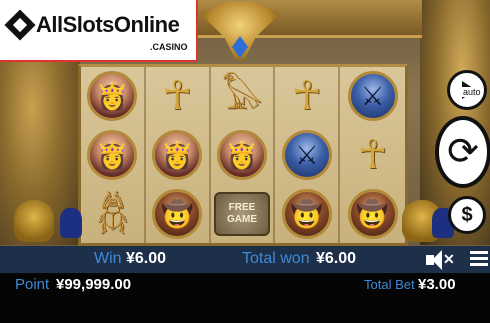 Image resolution: width=490 pixels, height=323 pixels. I want to click on logo-text: AllSlotsOnline, so click(108, 24).